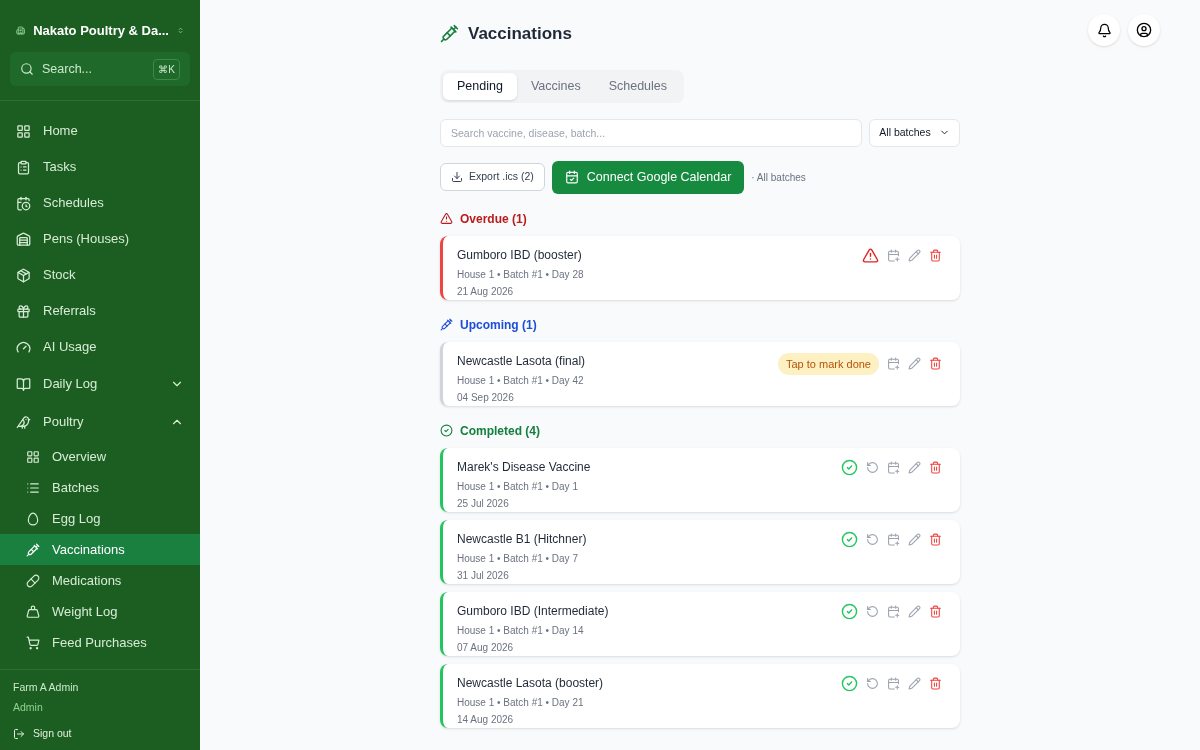 This screenshot has width=1200, height=750. What do you see at coordinates (700, 479) in the screenshot?
I see `vaccination-card: Marek's Disease Vaccine House 1 • Batch #1 • Day 1 25 Jul 2026` at bounding box center [700, 479].